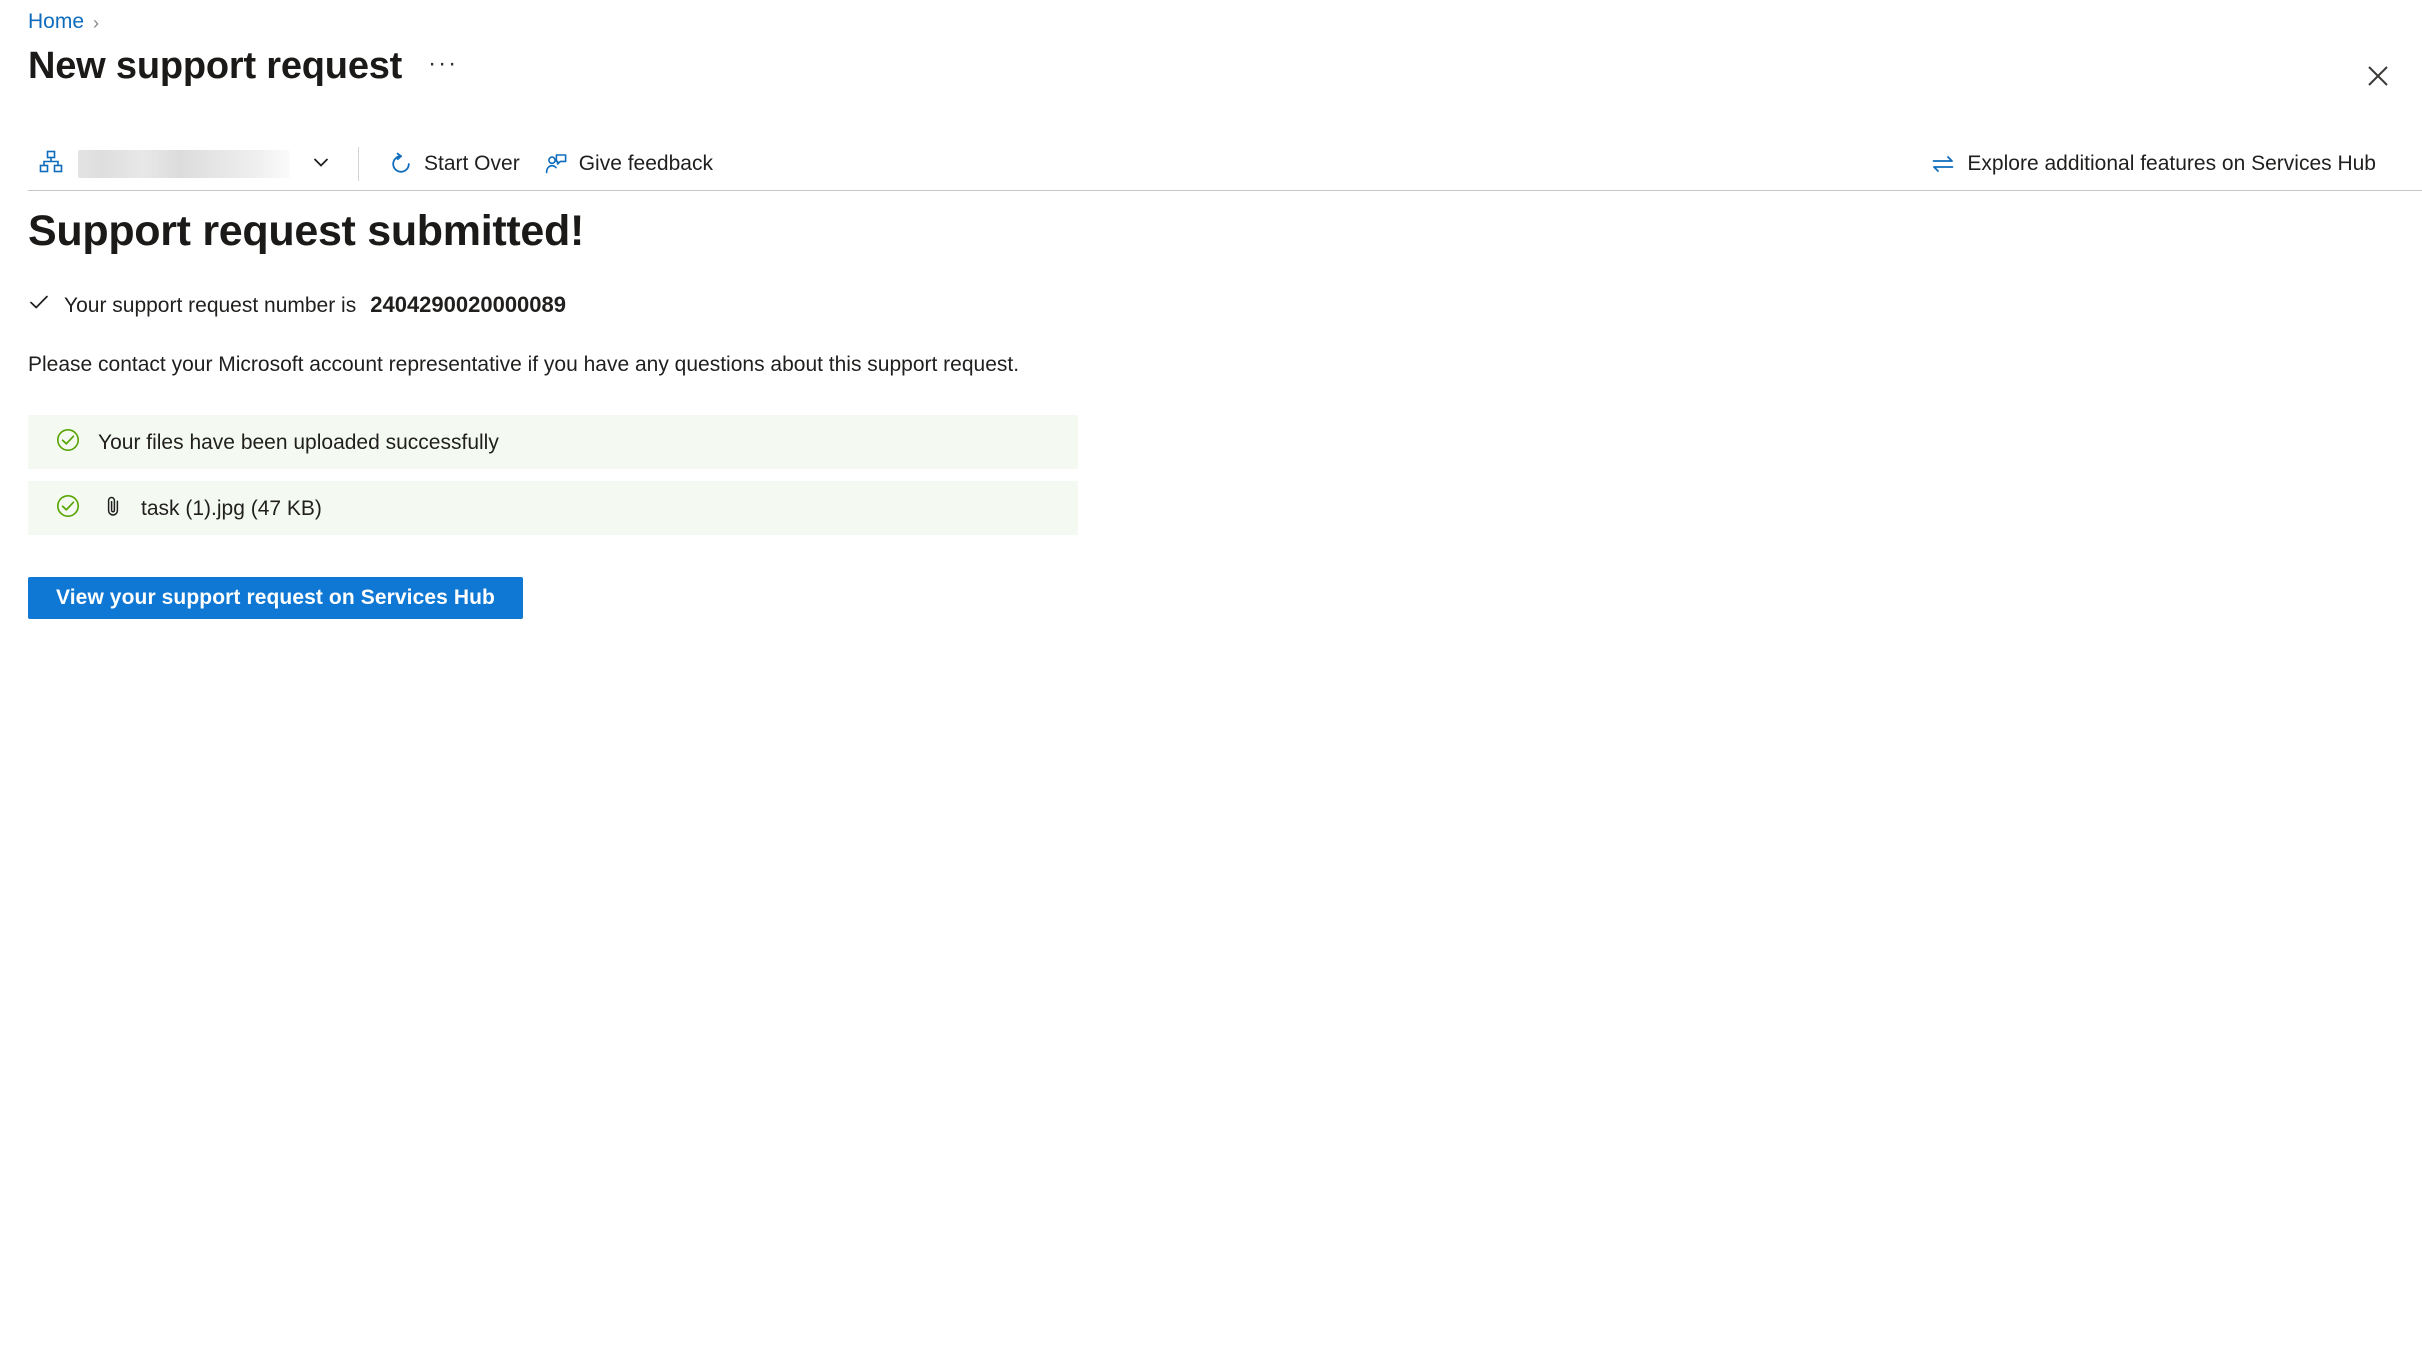  Describe the element at coordinates (362, 163) in the screenshot. I see `command-bar-left-group: Start Over Give feedback` at that location.